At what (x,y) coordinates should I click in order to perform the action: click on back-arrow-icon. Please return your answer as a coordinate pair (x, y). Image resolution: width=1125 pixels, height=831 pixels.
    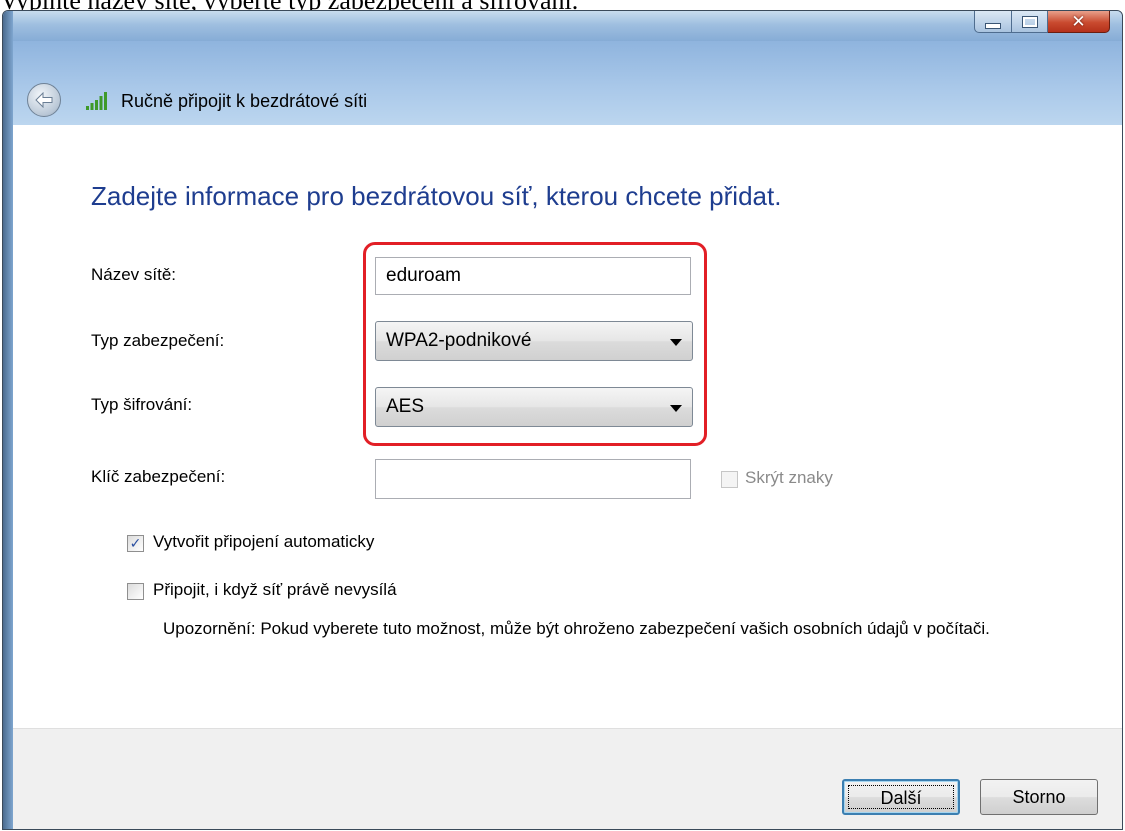
    Looking at the image, I should click on (44, 100).